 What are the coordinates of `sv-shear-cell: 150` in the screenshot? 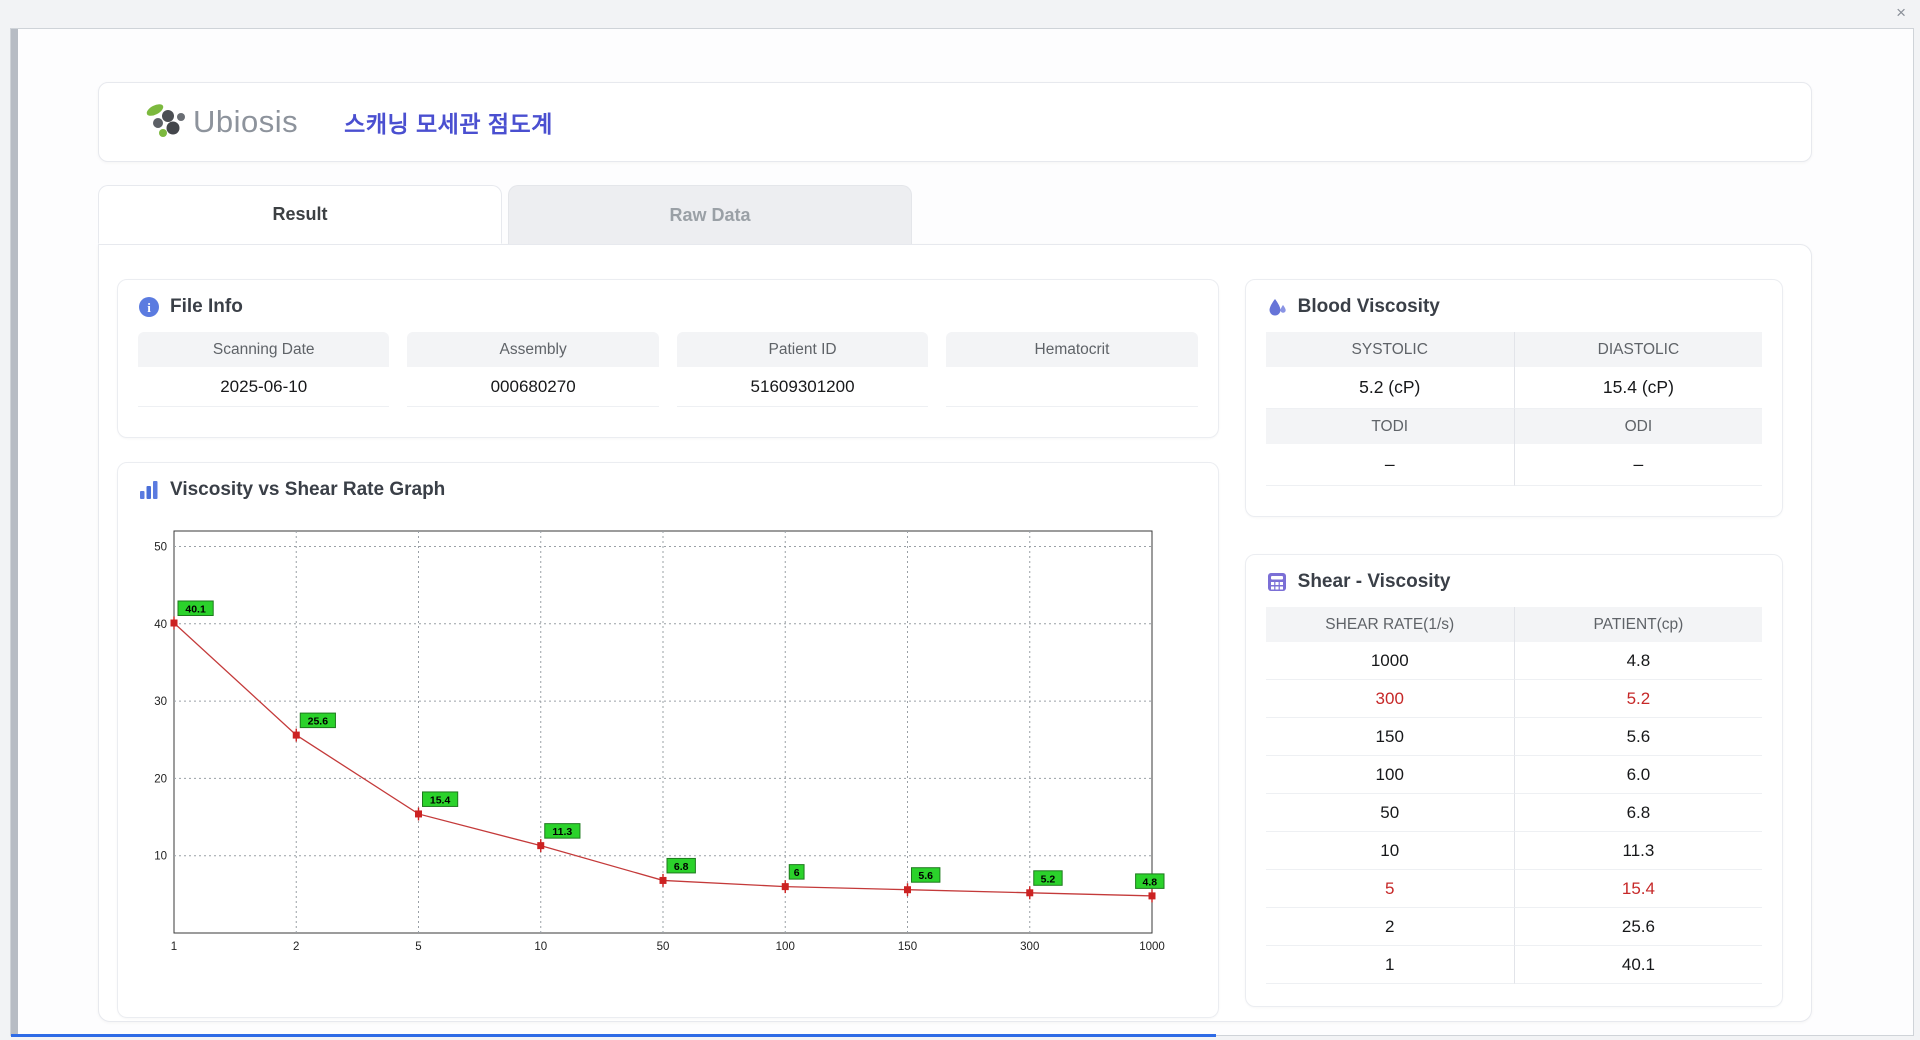 It's located at (1389, 737).